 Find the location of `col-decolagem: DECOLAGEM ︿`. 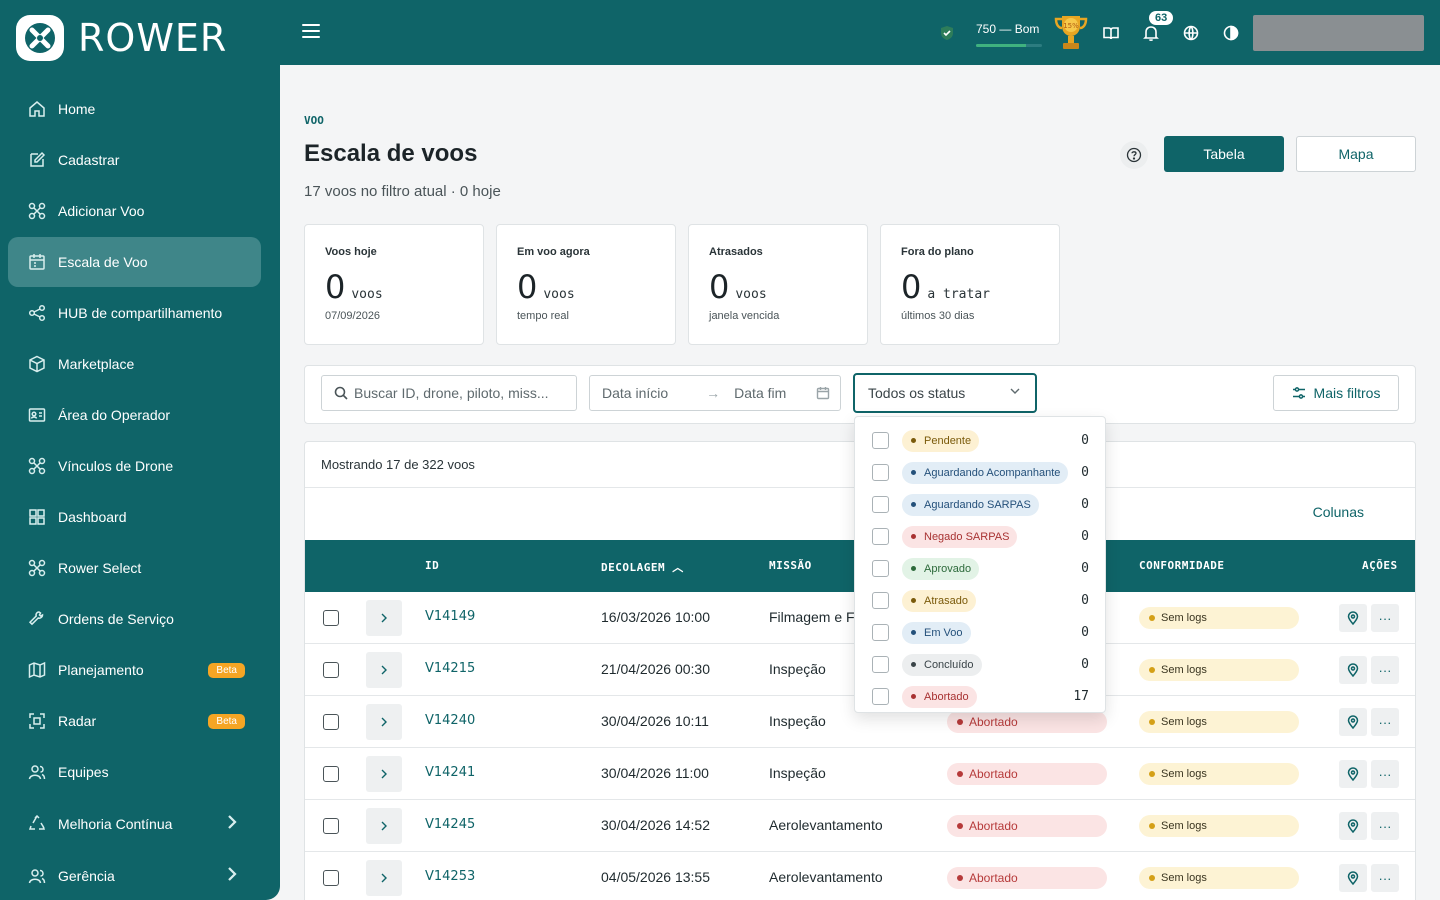

col-decolagem: DECOLAGEM ︿ is located at coordinates (642, 567).